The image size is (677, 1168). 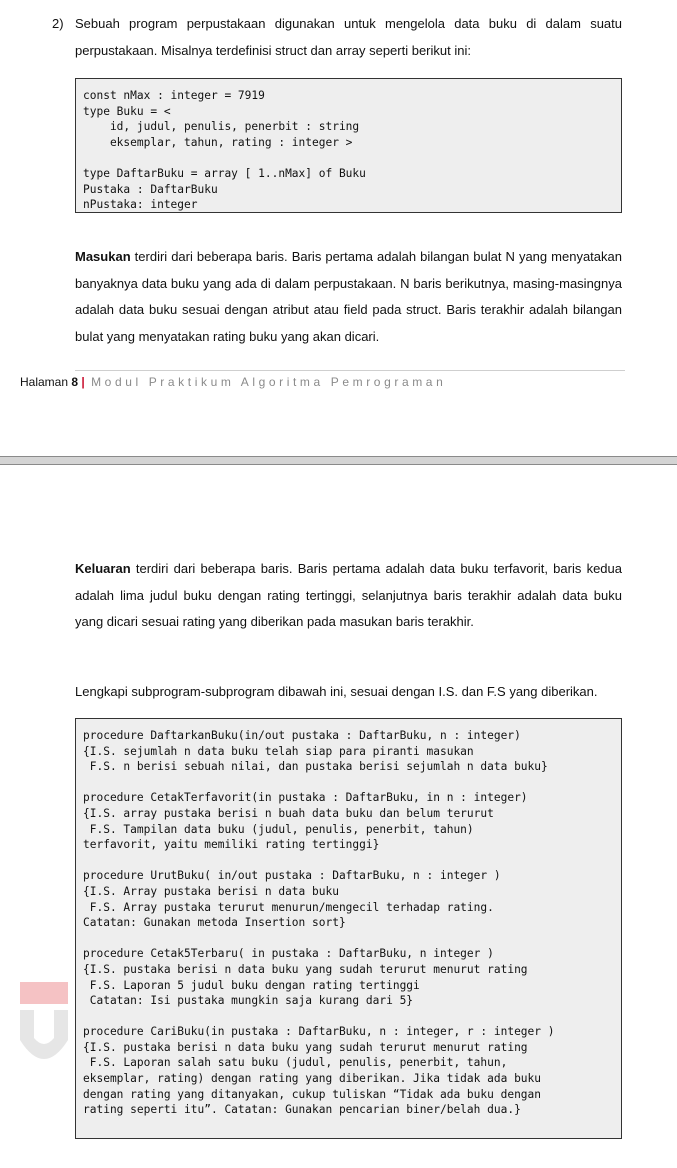 I want to click on watermark-grey-u, so click(x=44, y=1034).